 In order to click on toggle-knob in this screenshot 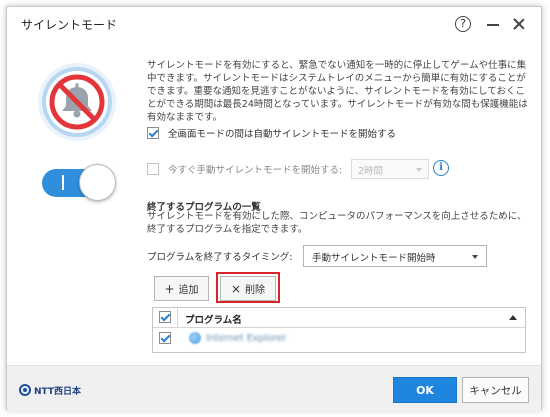, I will do `click(97, 182)`.